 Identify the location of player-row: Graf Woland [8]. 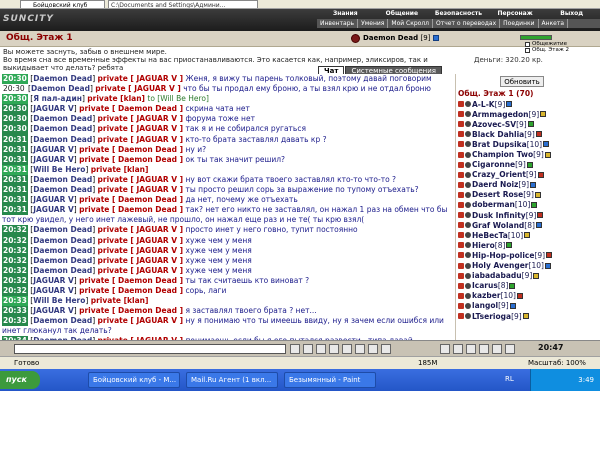
(528, 225).